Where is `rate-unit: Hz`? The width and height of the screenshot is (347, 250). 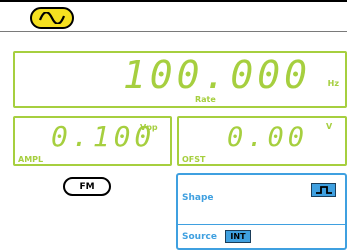
rate-unit: Hz is located at coordinates (333, 83).